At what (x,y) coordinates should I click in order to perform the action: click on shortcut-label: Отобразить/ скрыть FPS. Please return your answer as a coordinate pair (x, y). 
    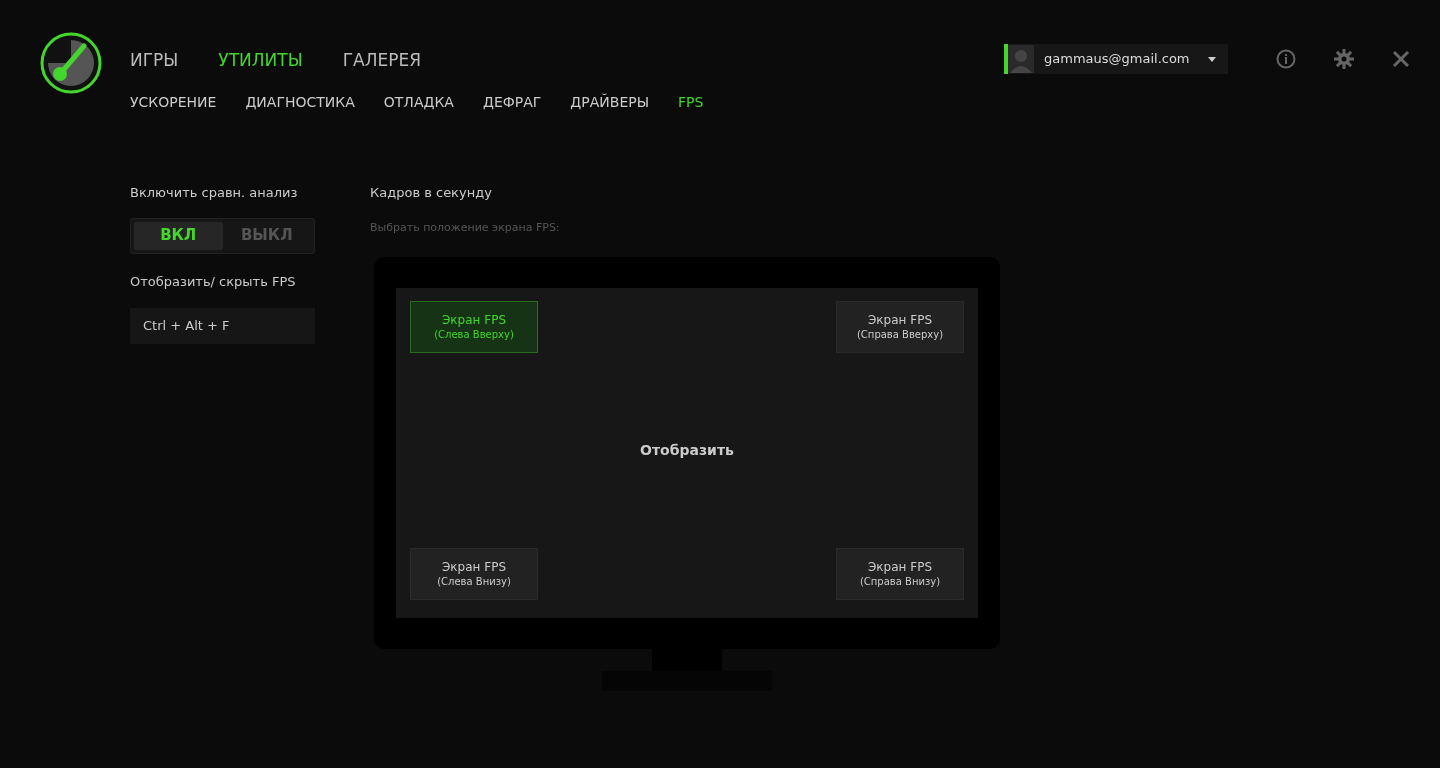
    Looking at the image, I should click on (213, 281).